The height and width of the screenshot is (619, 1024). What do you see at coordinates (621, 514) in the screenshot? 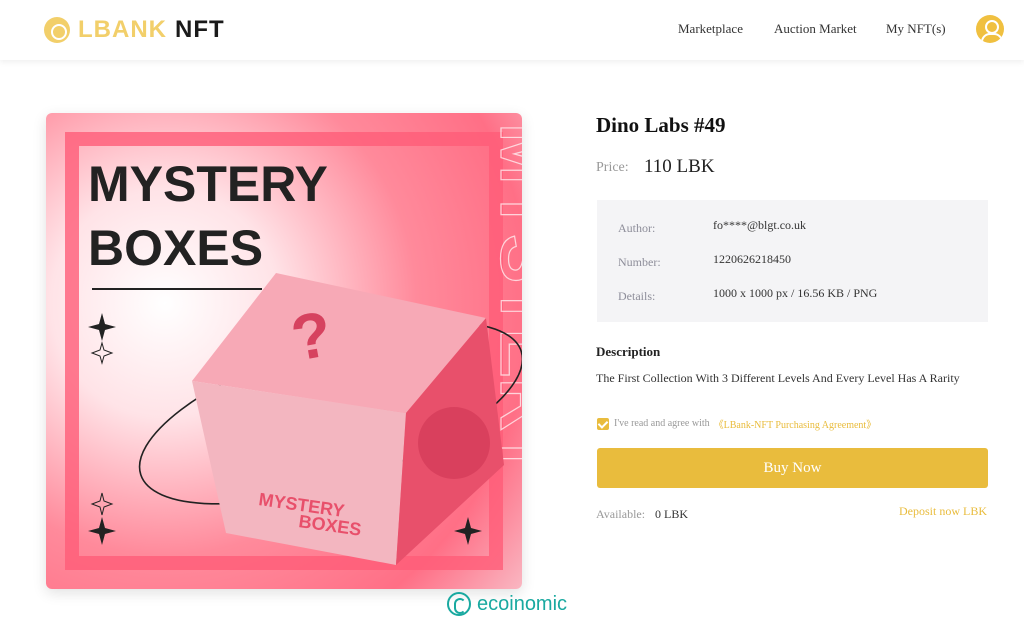
I see `available-label: Available:` at bounding box center [621, 514].